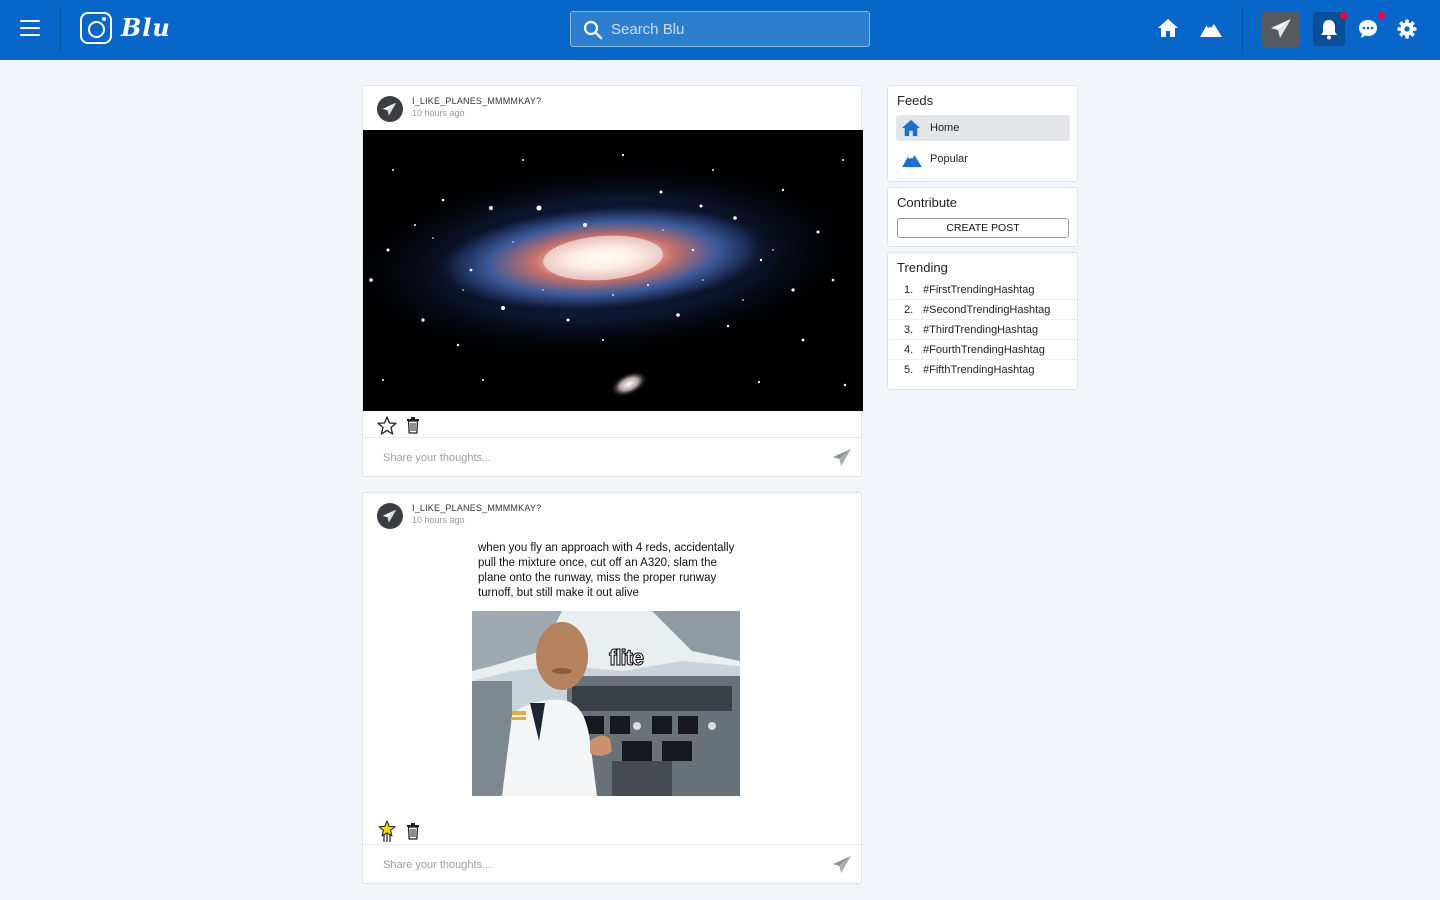 The height and width of the screenshot is (900, 1440). What do you see at coordinates (1381, 15) in the screenshot?
I see `chat-notification-dot` at bounding box center [1381, 15].